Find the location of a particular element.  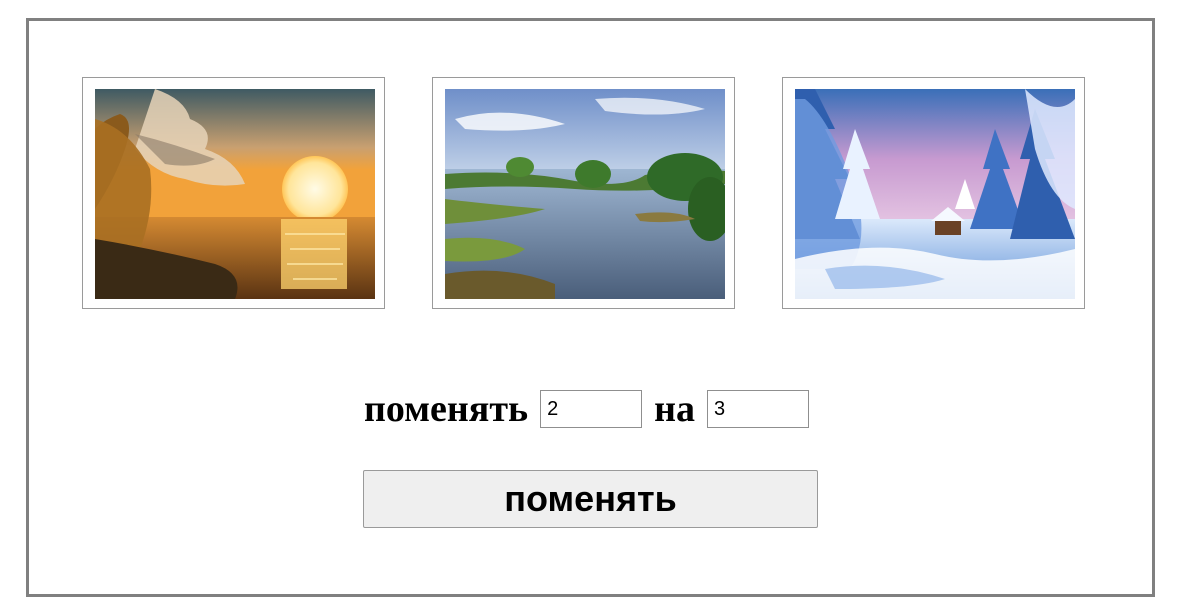

swap-controls-row: поменять на is located at coordinates (590, 409).